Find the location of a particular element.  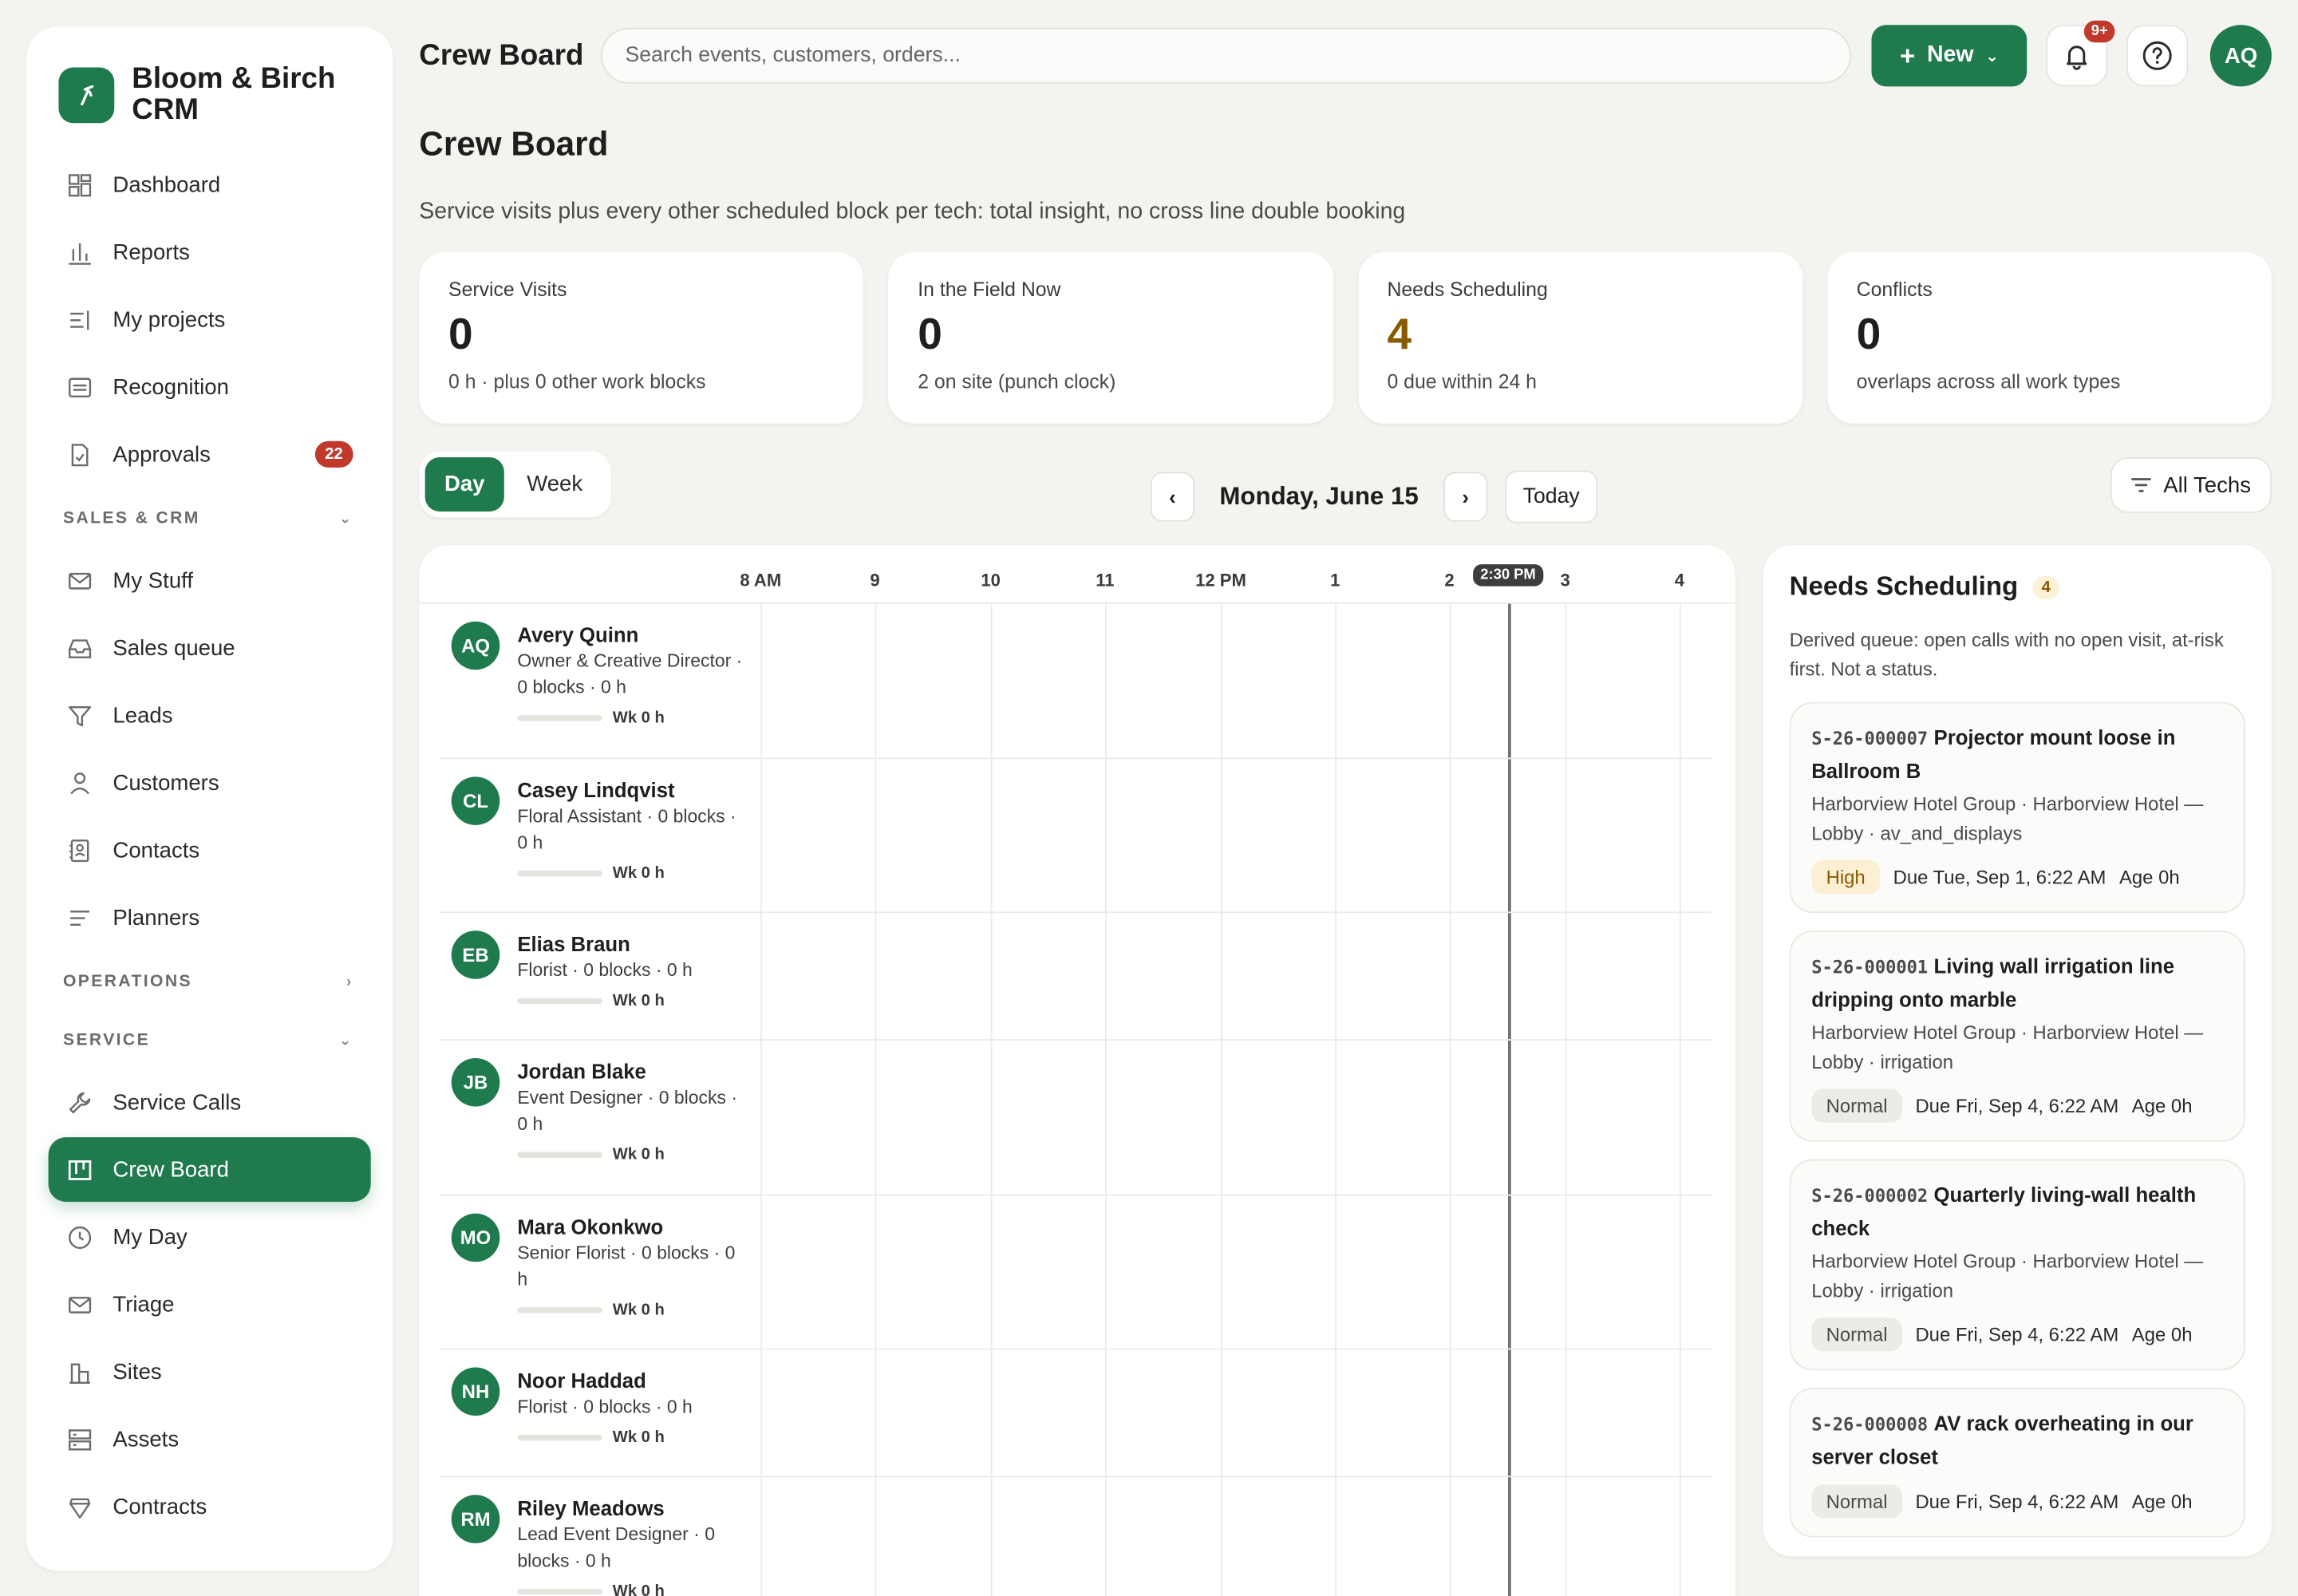

stat-note: 0 due within 24 h is located at coordinates (1462, 381).